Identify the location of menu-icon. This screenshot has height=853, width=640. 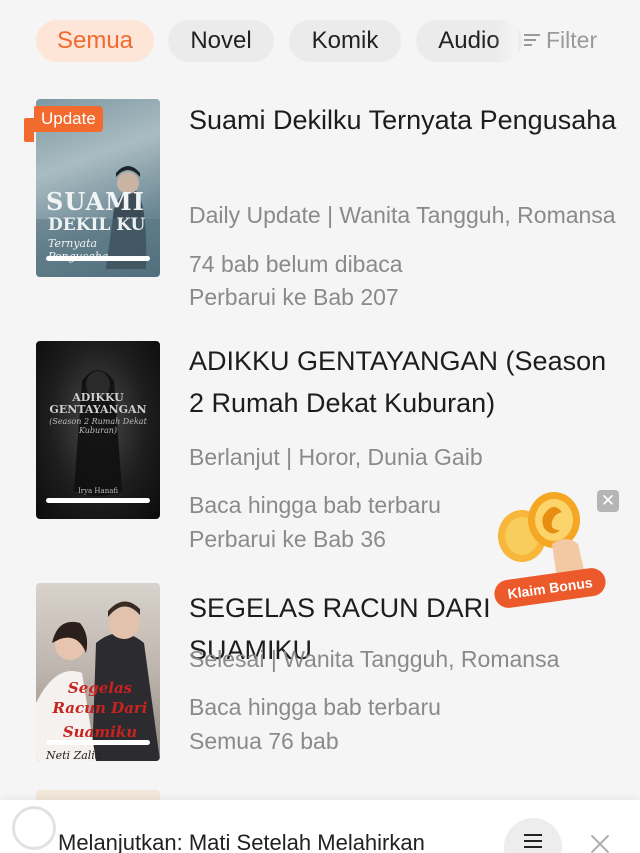
(533, 835).